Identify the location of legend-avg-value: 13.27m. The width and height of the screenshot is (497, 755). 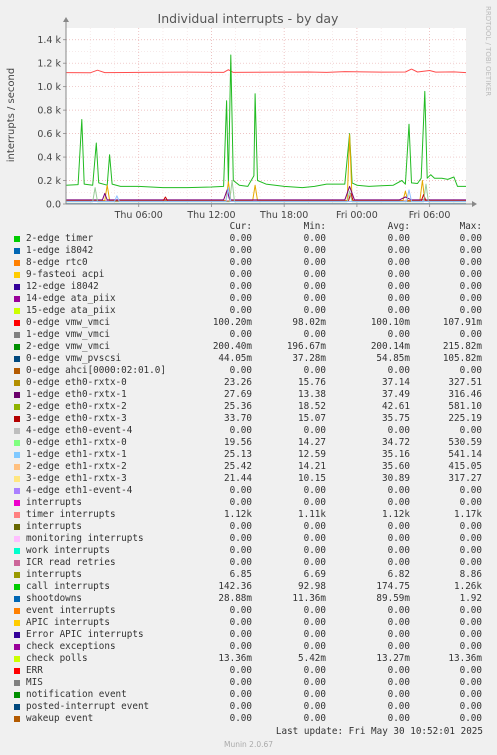
(393, 658).